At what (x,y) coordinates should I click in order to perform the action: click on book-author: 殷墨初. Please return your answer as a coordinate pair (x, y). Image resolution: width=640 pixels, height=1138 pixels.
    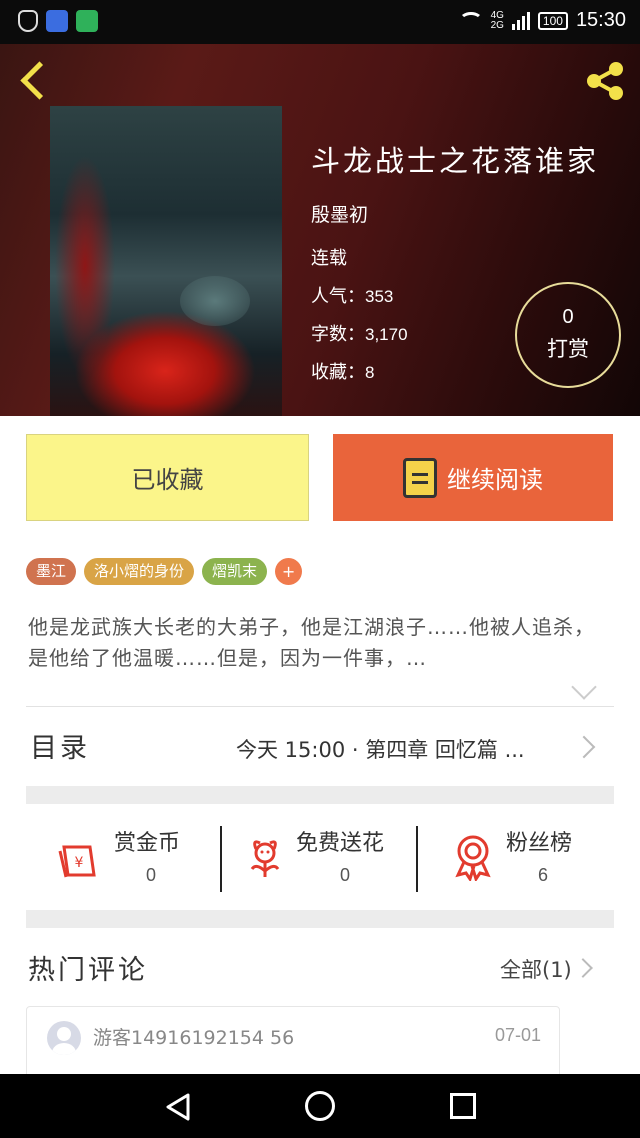
    Looking at the image, I should click on (340, 215).